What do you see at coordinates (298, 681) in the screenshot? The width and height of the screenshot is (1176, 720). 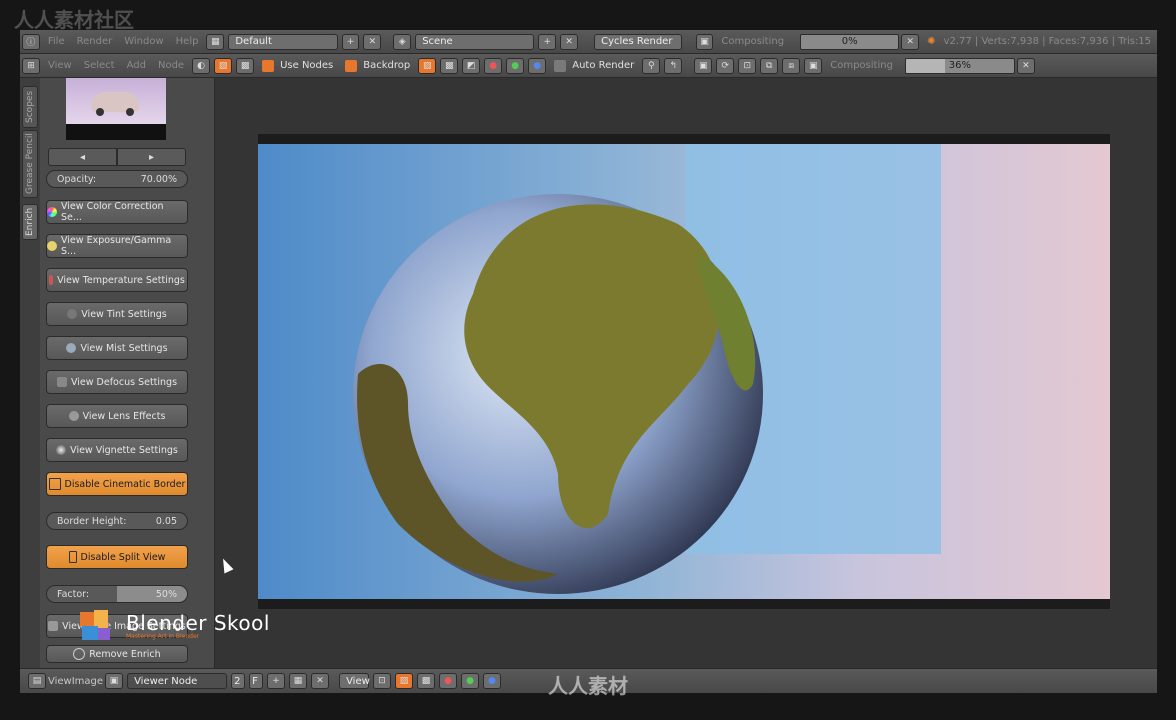 I see `open-image-button: ▦` at bounding box center [298, 681].